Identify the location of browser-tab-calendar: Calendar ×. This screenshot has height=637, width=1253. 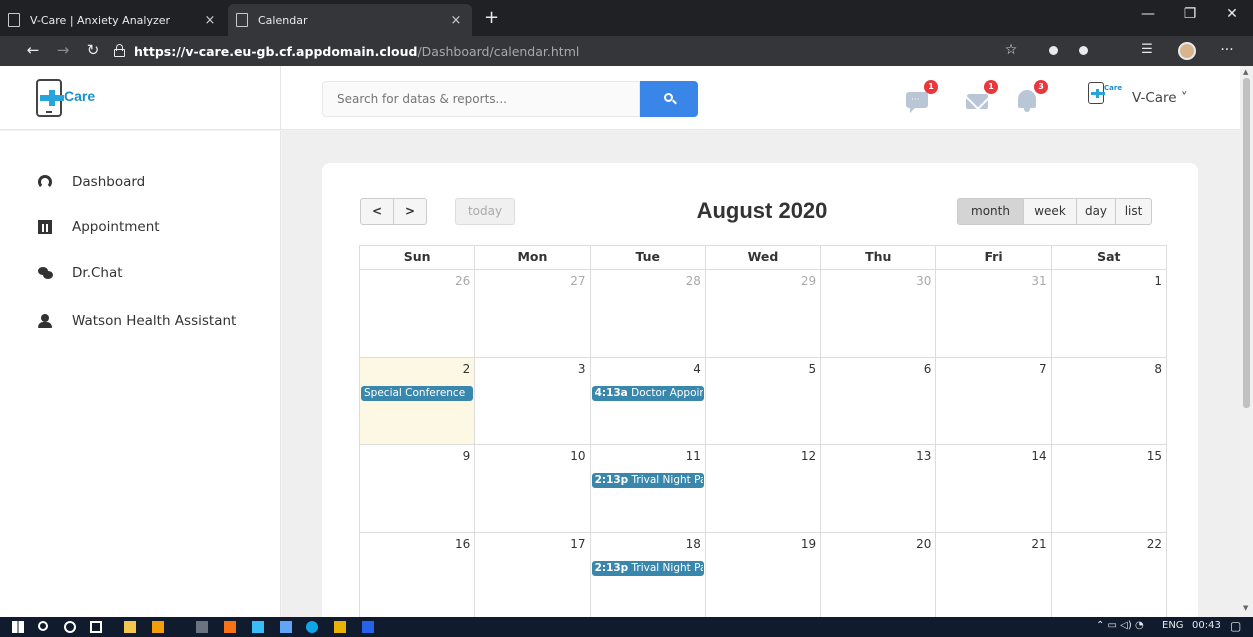
(350, 20).